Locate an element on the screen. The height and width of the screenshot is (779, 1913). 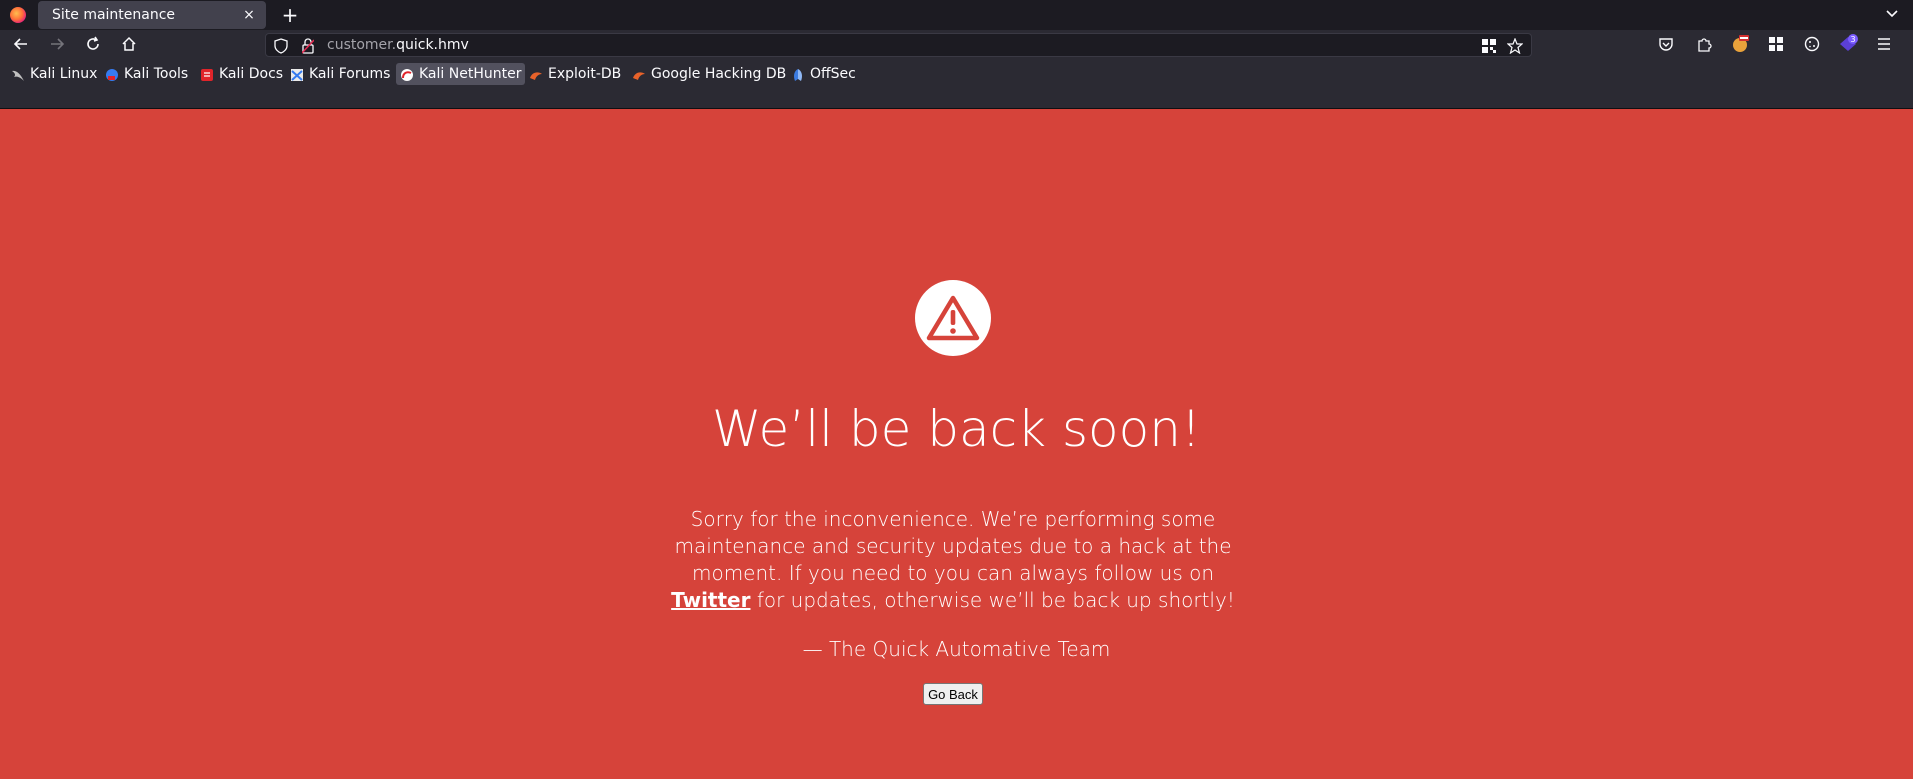
bookmark-kali-linux: Kali Linux is located at coordinates (54, 74).